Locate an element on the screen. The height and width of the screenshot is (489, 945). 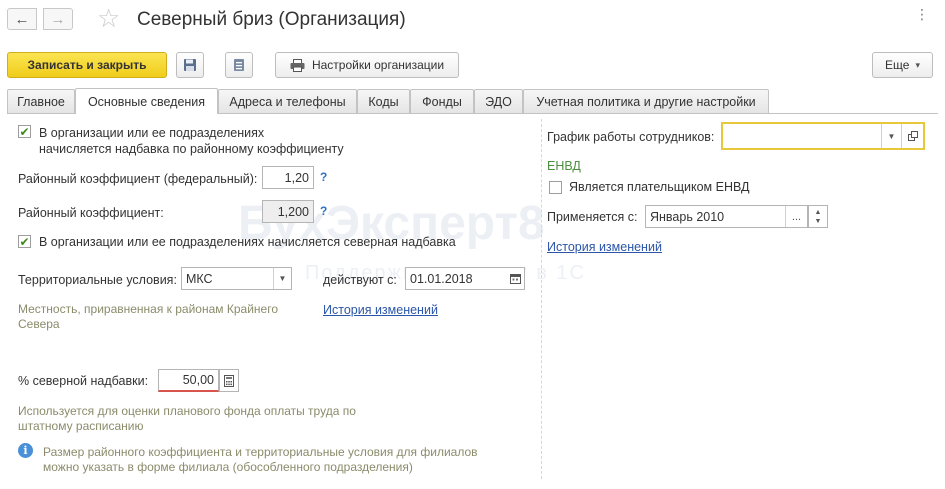
tab-codes-label: Коды is located at coordinates (383, 102).